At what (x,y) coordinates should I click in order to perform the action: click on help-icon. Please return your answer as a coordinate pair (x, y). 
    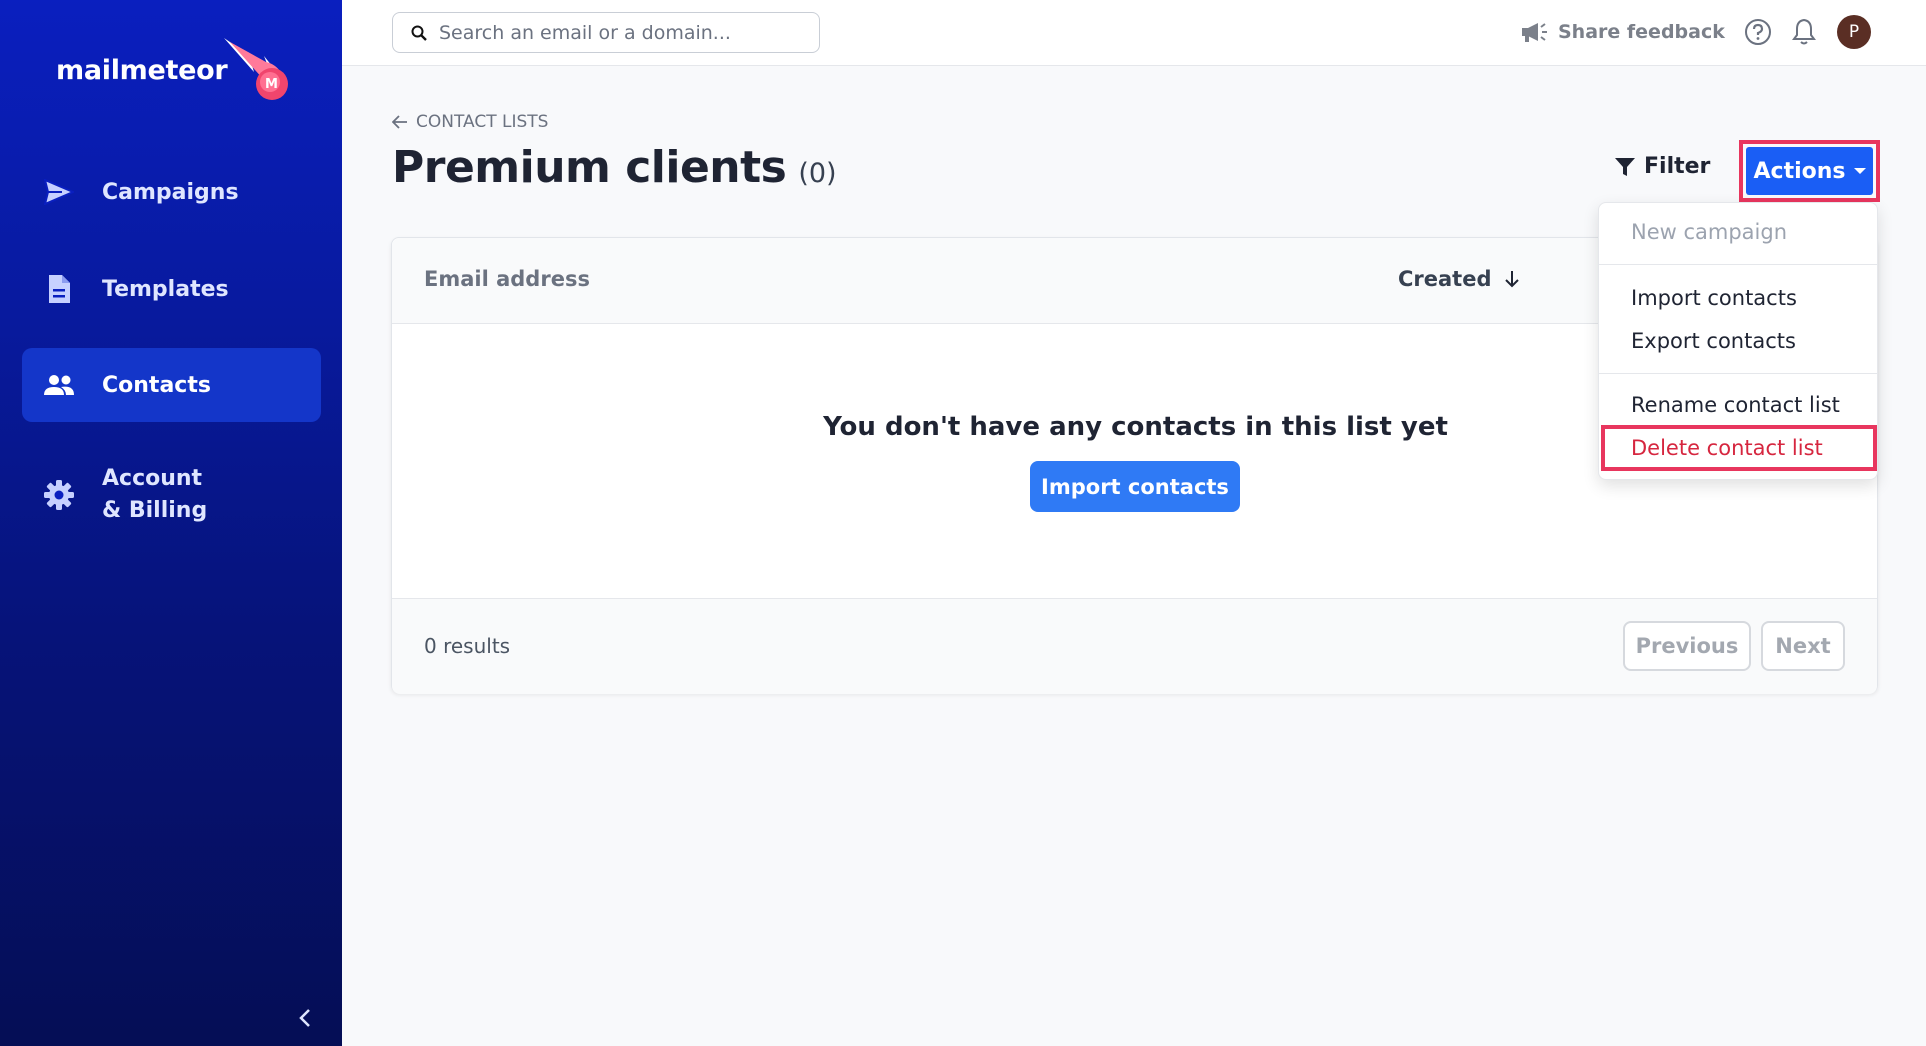
    Looking at the image, I should click on (1758, 32).